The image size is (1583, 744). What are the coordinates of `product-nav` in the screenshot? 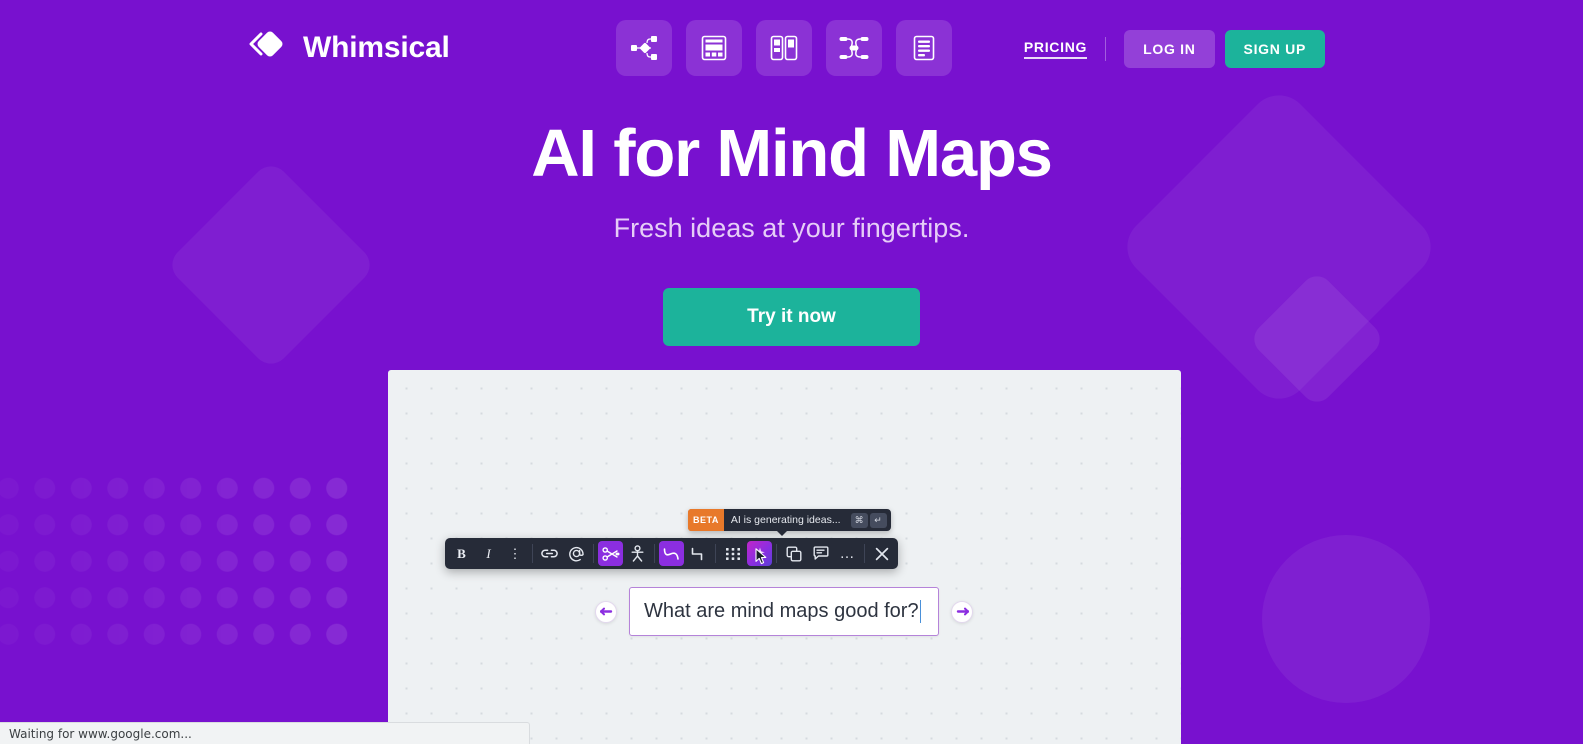 It's located at (784, 48).